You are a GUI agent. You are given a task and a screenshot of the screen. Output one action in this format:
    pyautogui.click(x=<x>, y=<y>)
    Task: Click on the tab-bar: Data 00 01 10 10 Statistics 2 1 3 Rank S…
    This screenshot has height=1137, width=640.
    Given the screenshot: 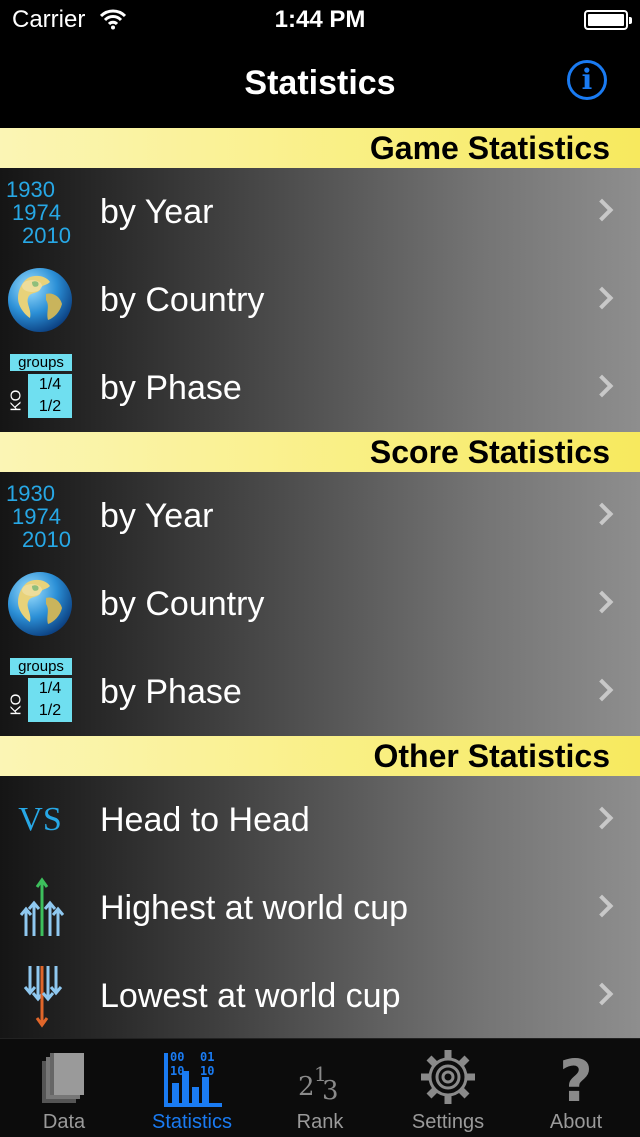 What is the action you would take?
    pyautogui.click(x=320, y=1087)
    